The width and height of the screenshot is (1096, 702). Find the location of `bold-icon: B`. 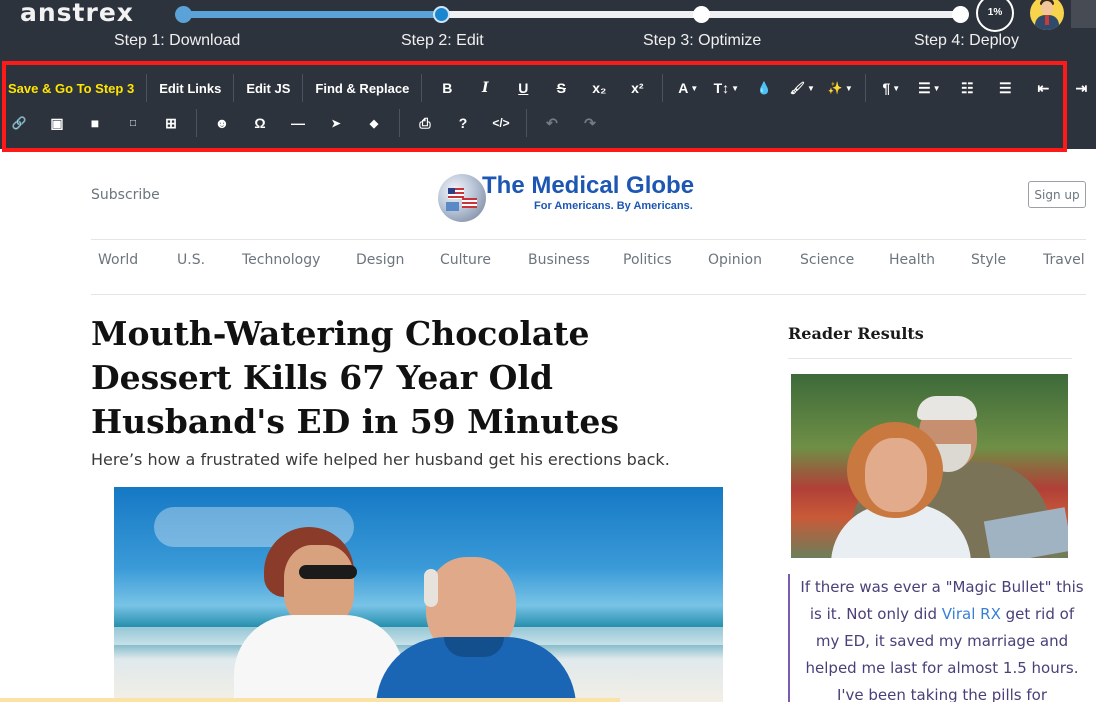

bold-icon: B is located at coordinates (447, 88).